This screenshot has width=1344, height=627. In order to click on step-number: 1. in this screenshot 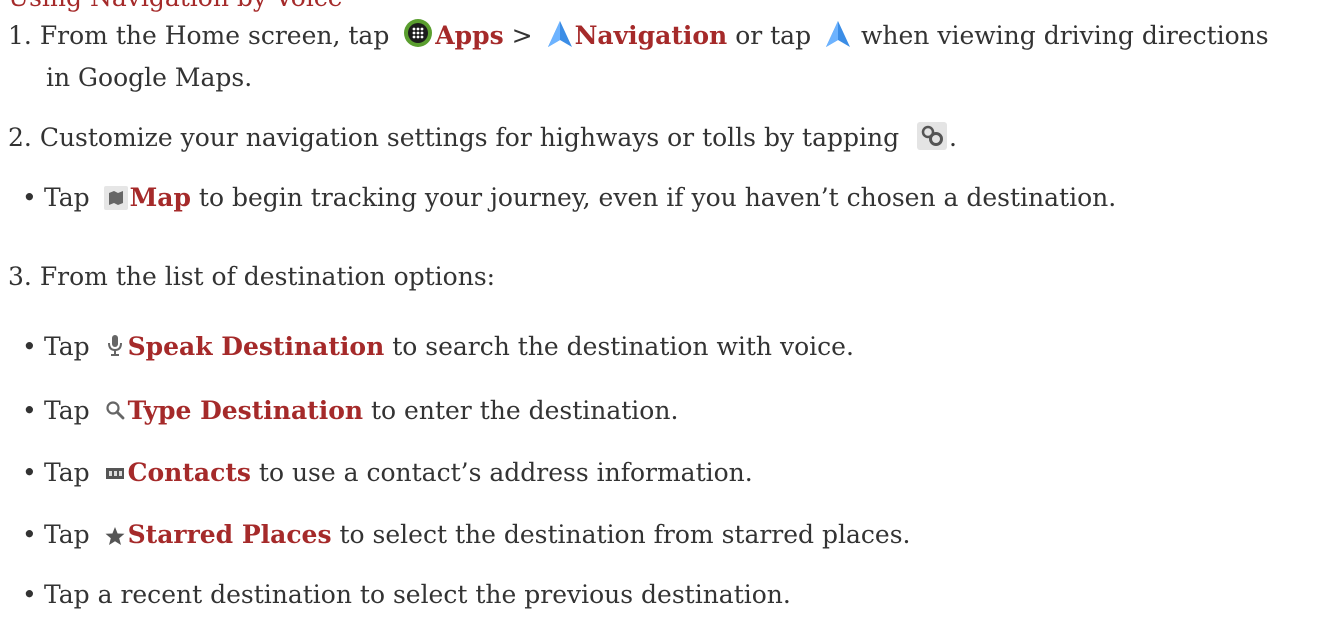, I will do `click(20, 35)`.